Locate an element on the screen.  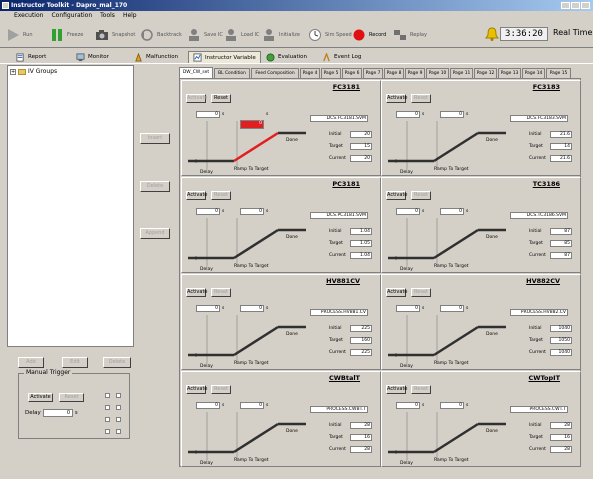
page-tab: Page 4 is located at coordinates (310, 73).